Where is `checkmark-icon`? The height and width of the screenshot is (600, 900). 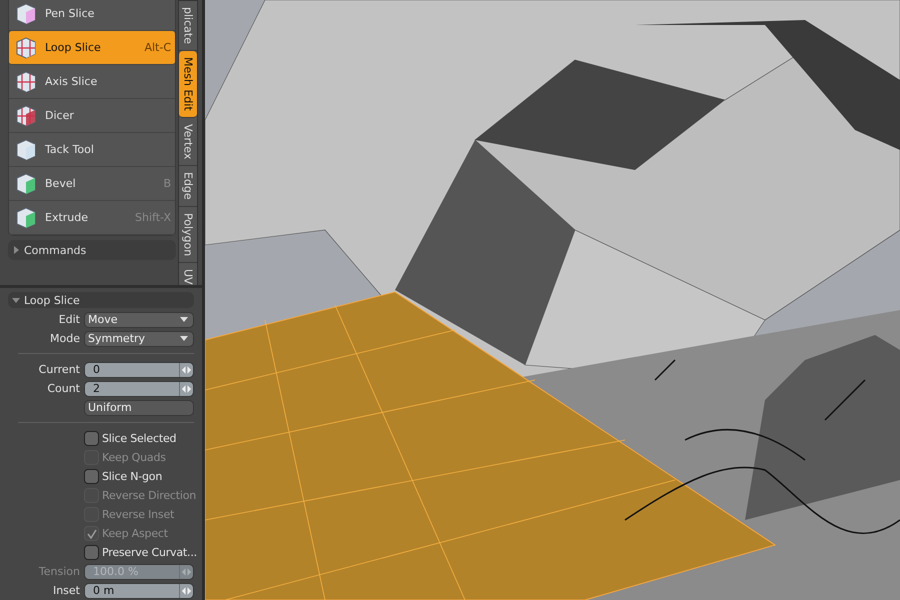 checkmark-icon is located at coordinates (91, 533).